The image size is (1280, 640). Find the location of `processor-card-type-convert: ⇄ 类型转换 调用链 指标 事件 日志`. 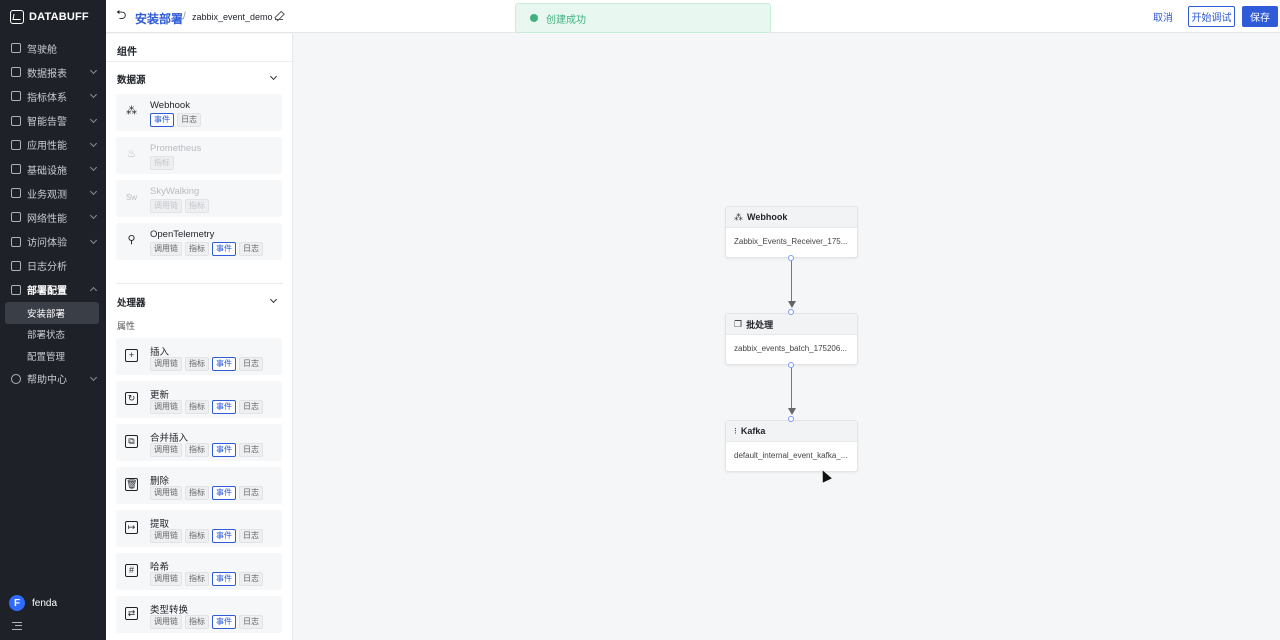

processor-card-type-convert: ⇄ 类型转换 调用链 指标 事件 日志 is located at coordinates (199, 614).